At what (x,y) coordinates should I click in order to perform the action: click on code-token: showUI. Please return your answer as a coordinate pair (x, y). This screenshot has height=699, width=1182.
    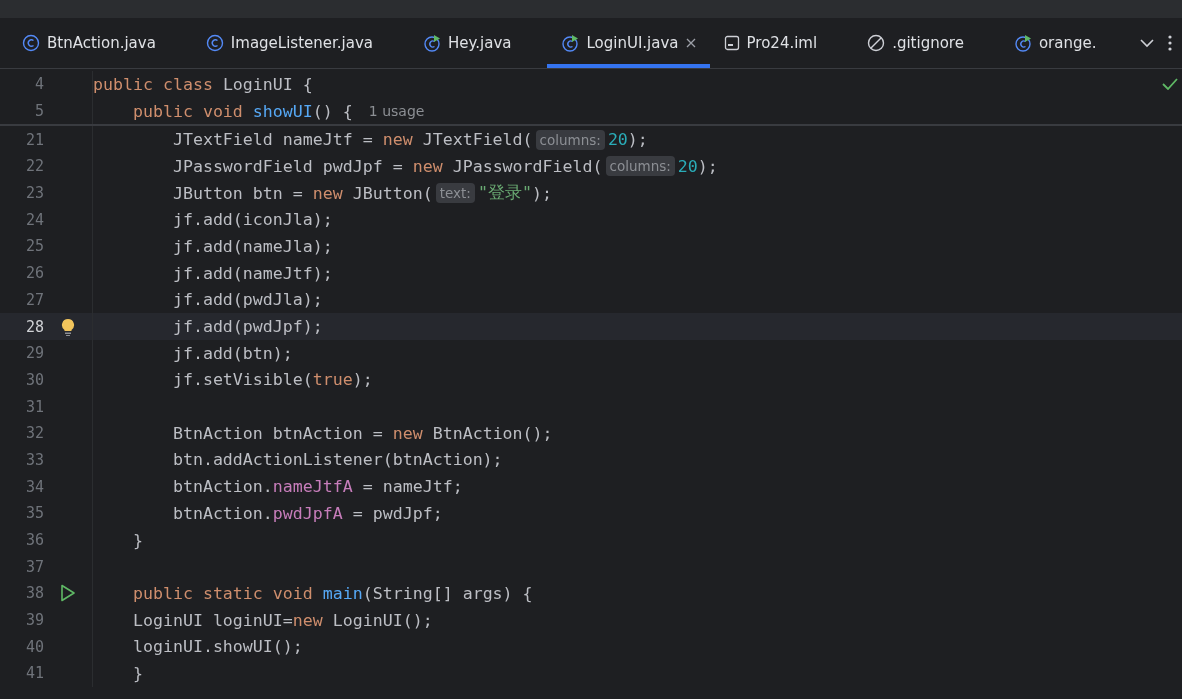
    Looking at the image, I should click on (282, 111).